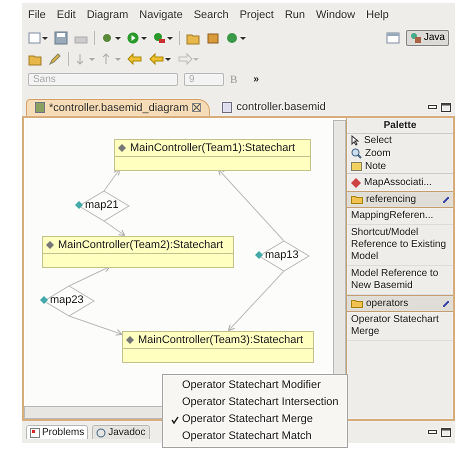 The height and width of the screenshot is (451, 471). What do you see at coordinates (67, 300) in the screenshot?
I see `mapping-label: map23` at bounding box center [67, 300].